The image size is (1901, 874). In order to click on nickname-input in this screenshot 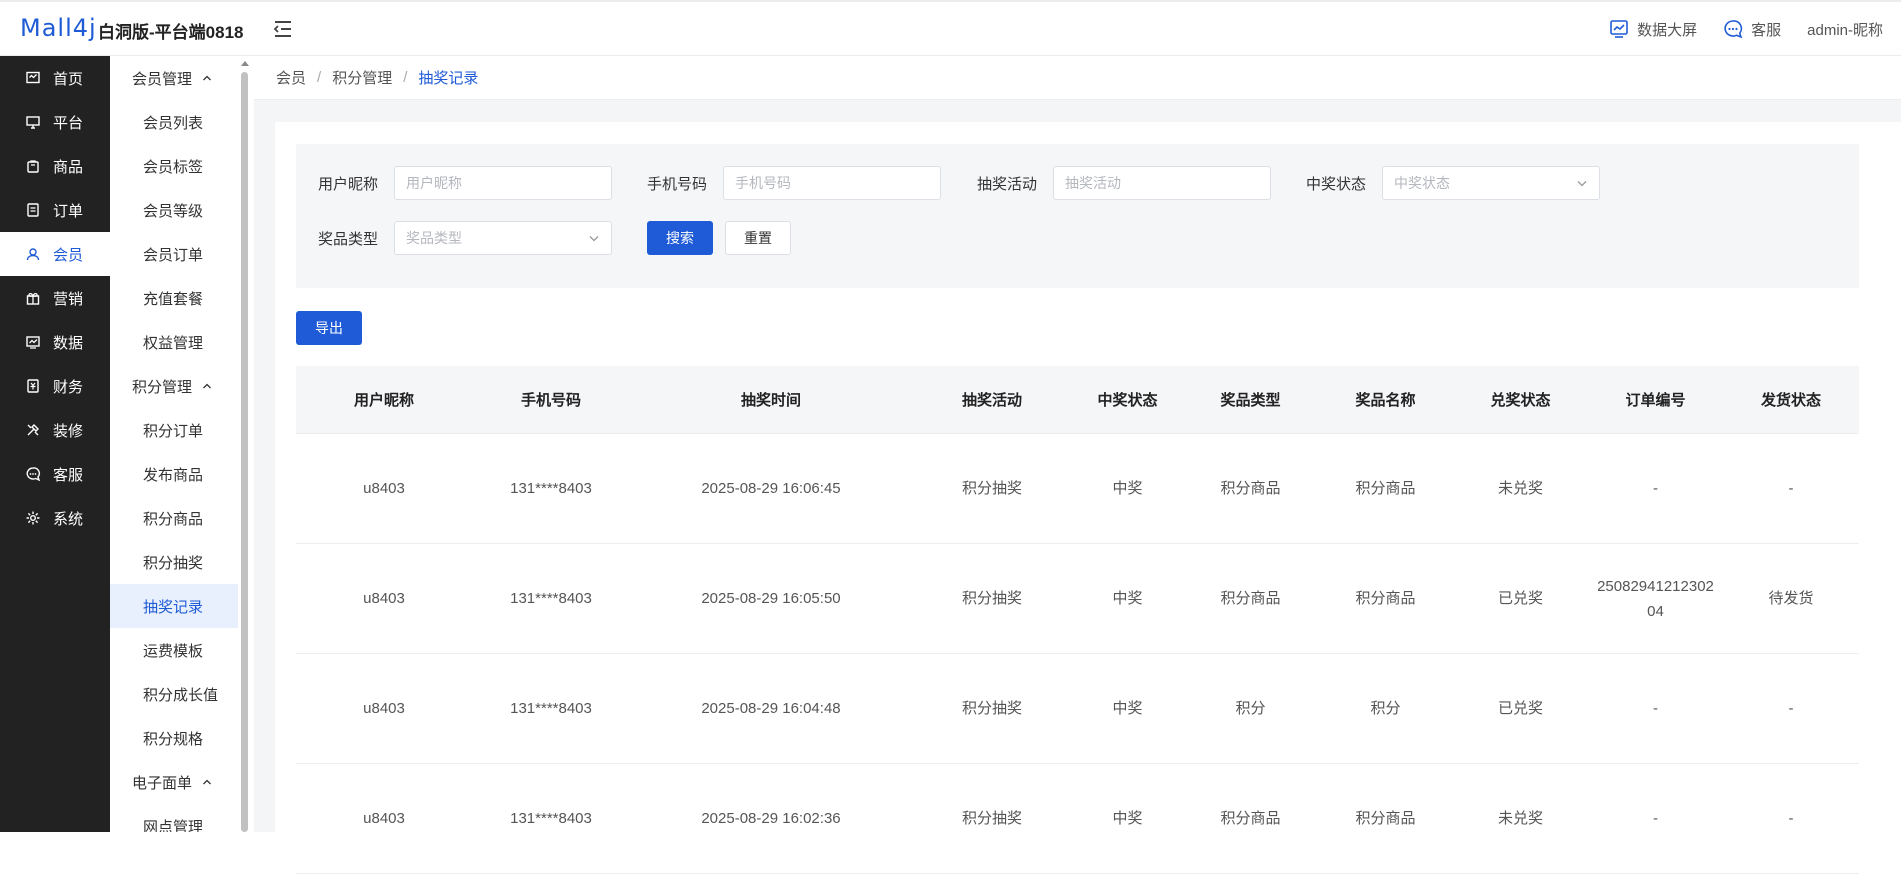, I will do `click(503, 183)`.